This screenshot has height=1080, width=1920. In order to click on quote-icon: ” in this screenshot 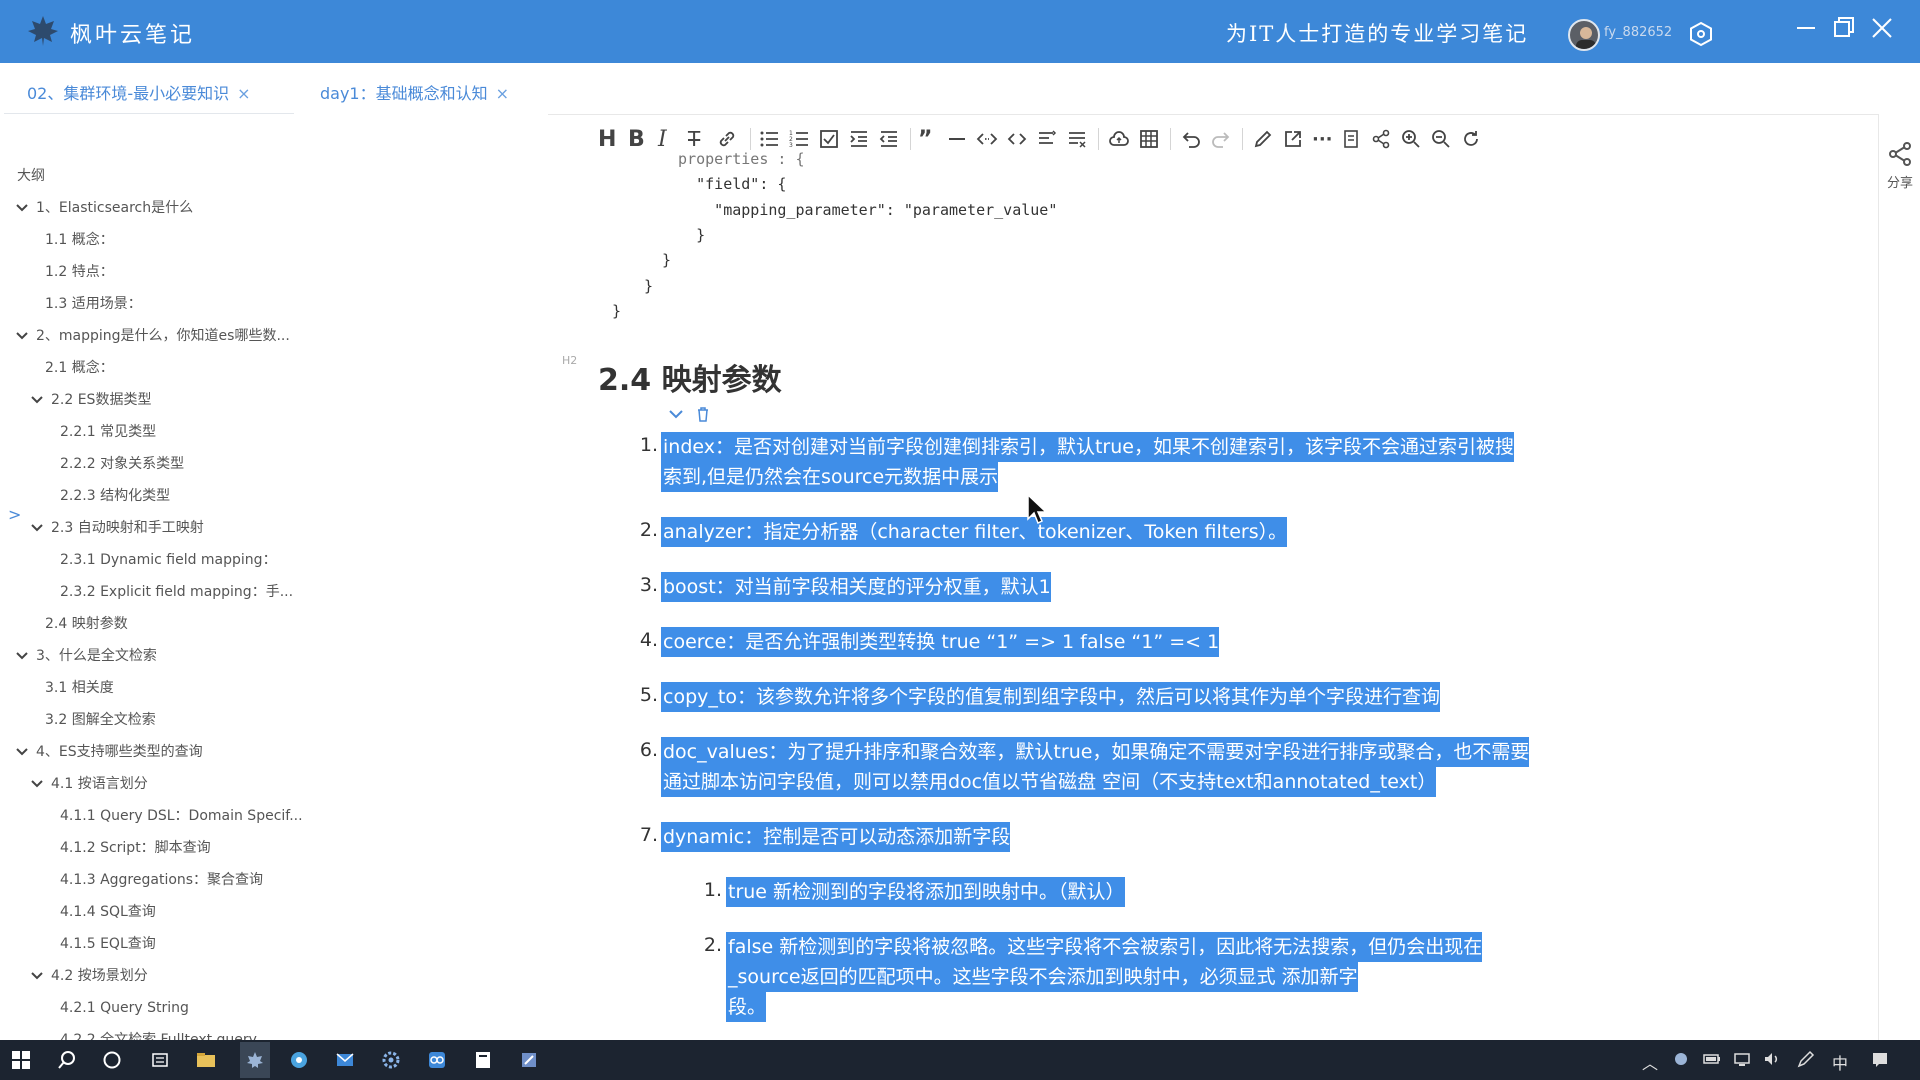, I will do `click(925, 139)`.